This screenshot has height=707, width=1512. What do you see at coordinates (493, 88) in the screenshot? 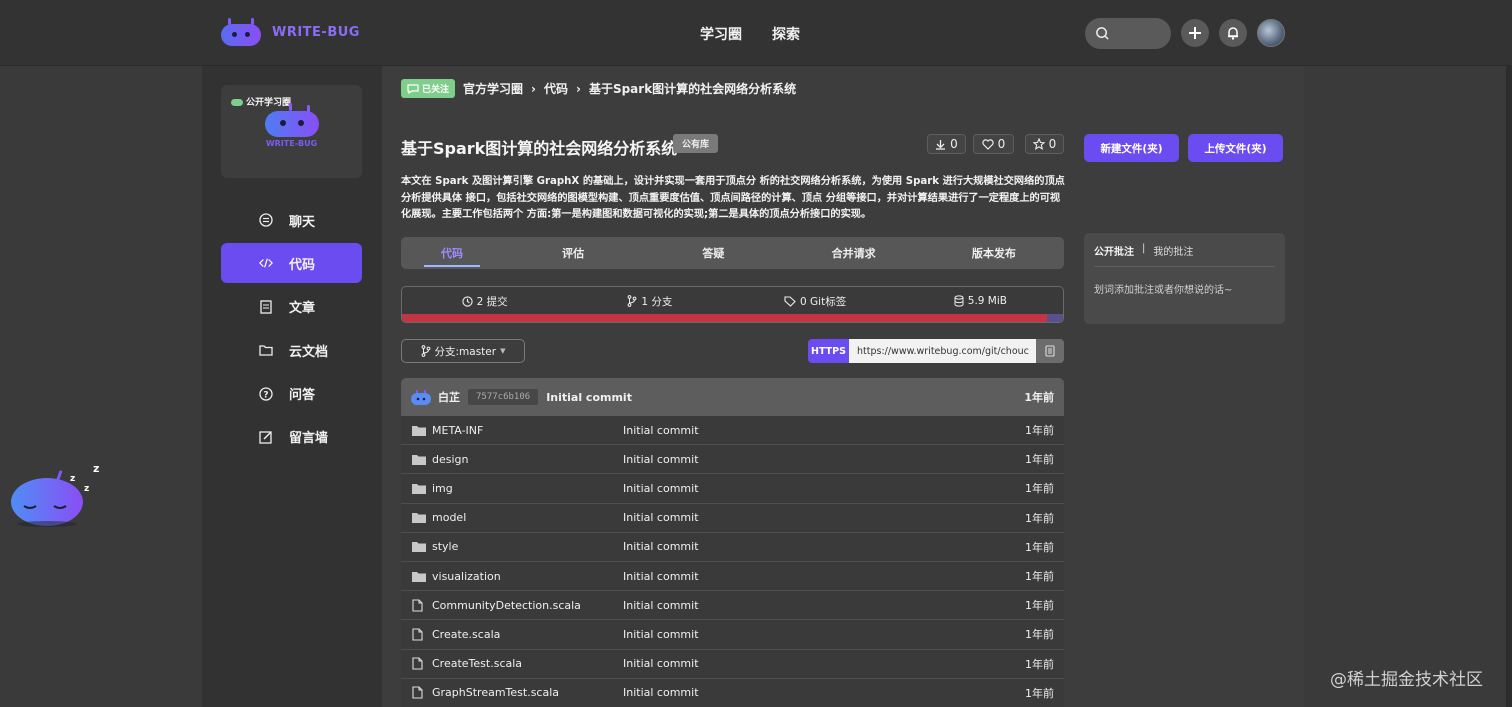
I see `breadcrumb-circle: 官方学习圈` at bounding box center [493, 88].